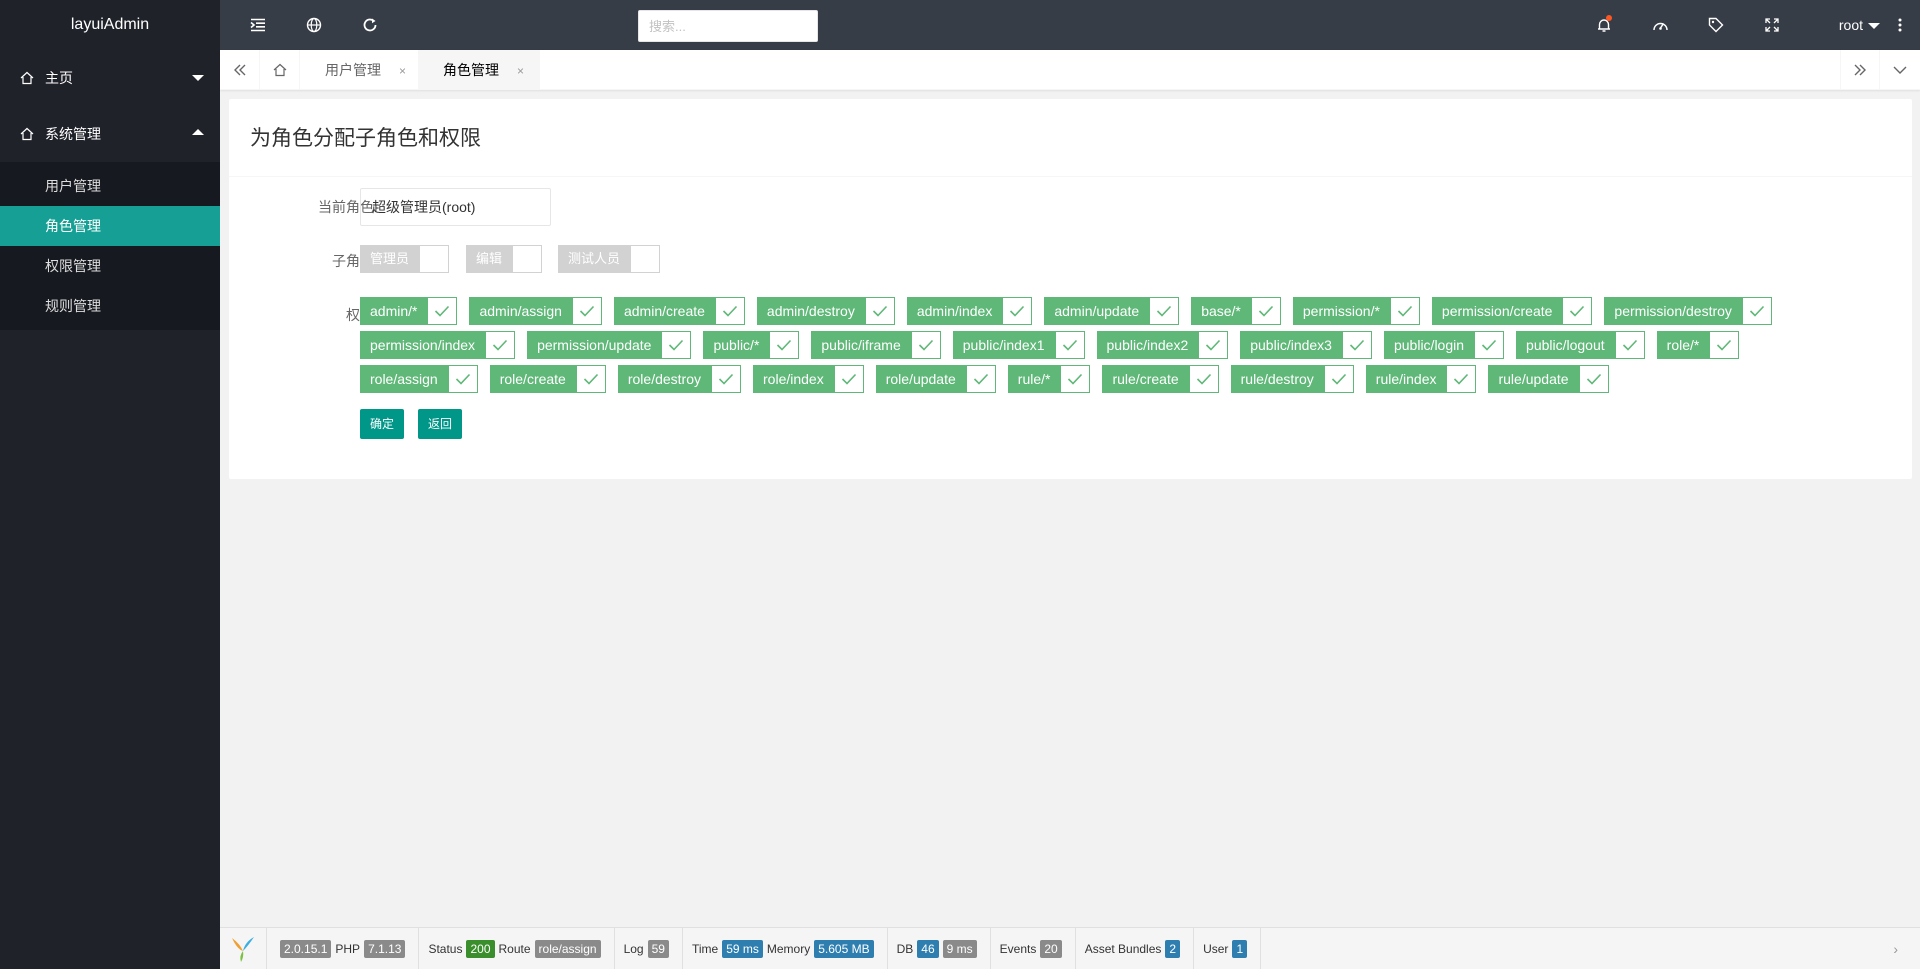 The width and height of the screenshot is (1920, 969). Describe the element at coordinates (110, 78) in the screenshot. I see `sidebar-group-home: 主页` at that location.